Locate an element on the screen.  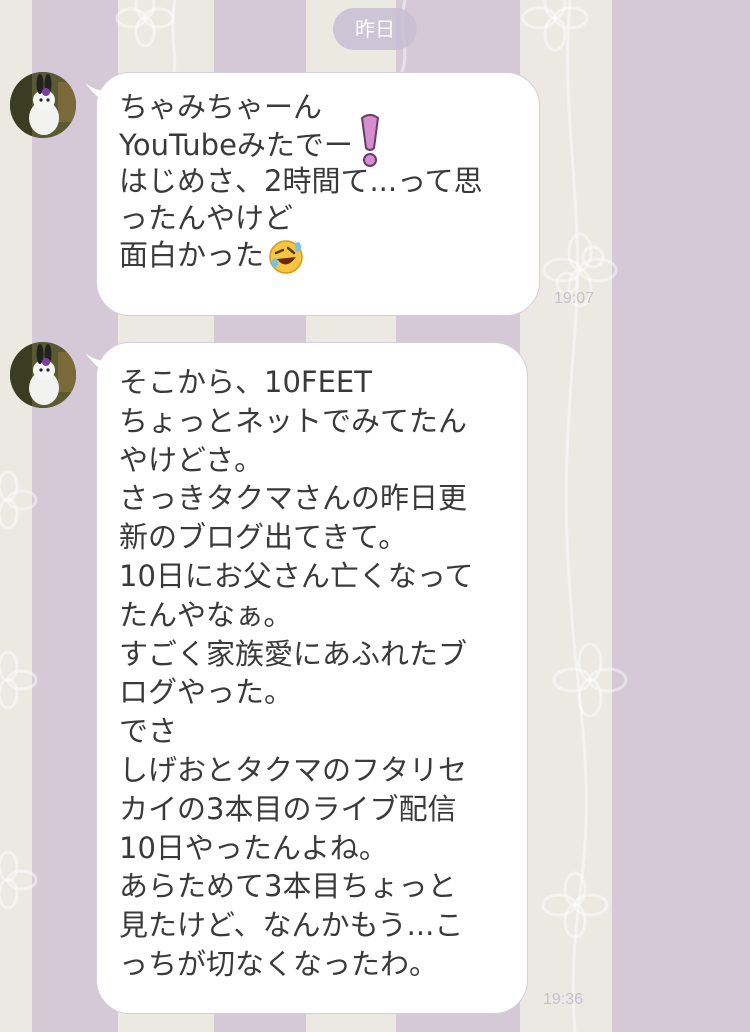
message-line: ちゃみちゃーん is located at coordinates (221, 107).